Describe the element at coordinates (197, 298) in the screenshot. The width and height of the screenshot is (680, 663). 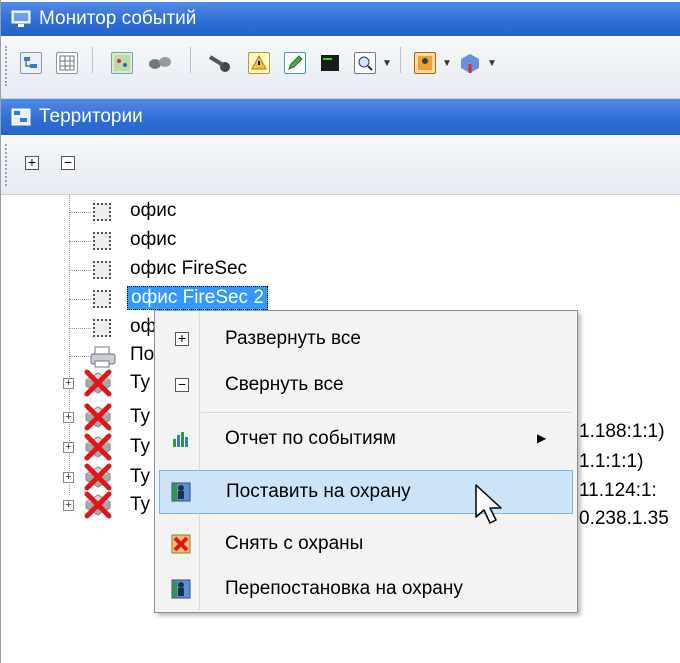
I see `tree-item-label-selected: офис FireSec 2` at that location.